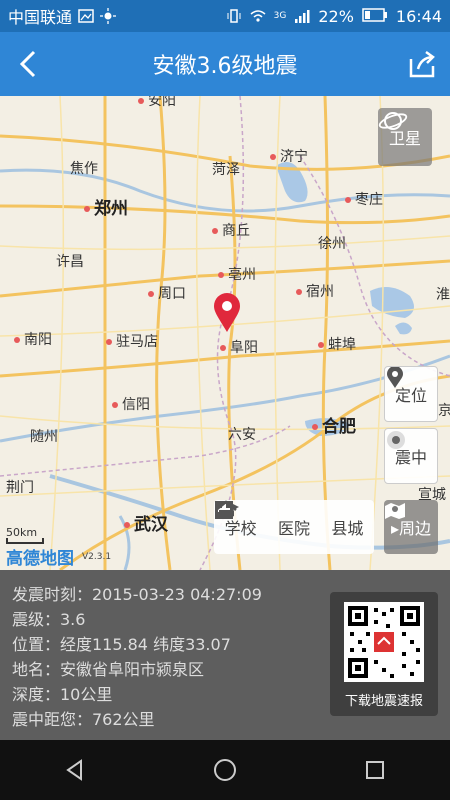 The width and height of the screenshot is (450, 800). What do you see at coordinates (106, 206) in the screenshot?
I see `city-label: 郑州` at bounding box center [106, 206].